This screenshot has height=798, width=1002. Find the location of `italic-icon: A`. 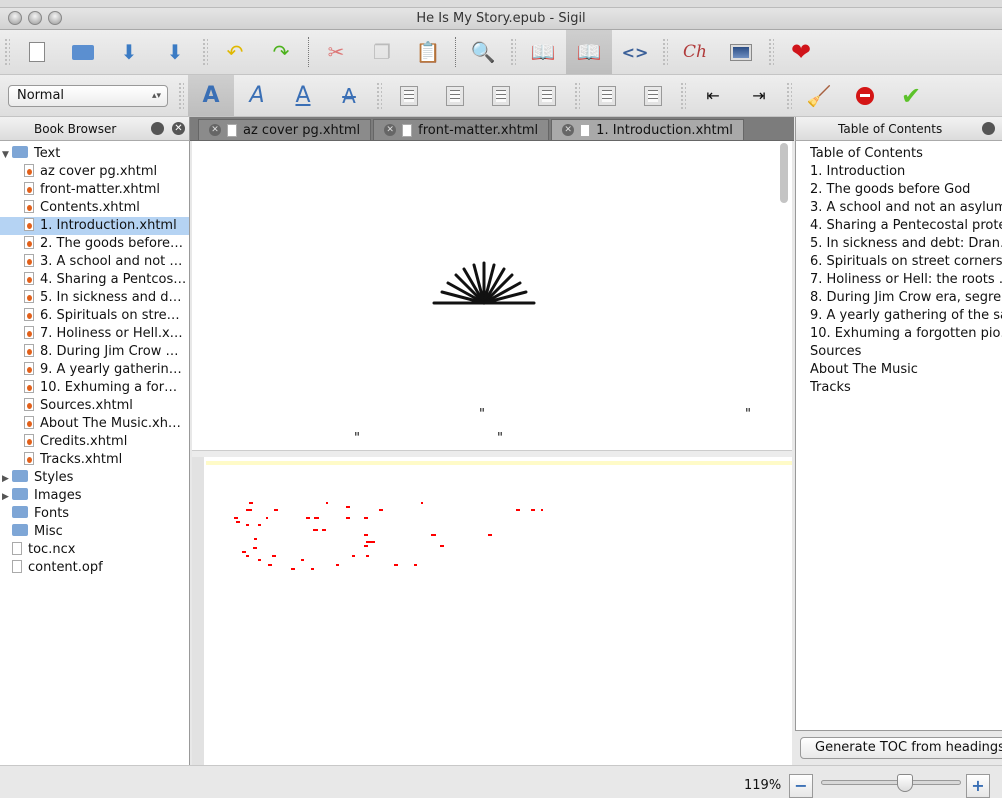

italic-icon: A is located at coordinates (257, 95).